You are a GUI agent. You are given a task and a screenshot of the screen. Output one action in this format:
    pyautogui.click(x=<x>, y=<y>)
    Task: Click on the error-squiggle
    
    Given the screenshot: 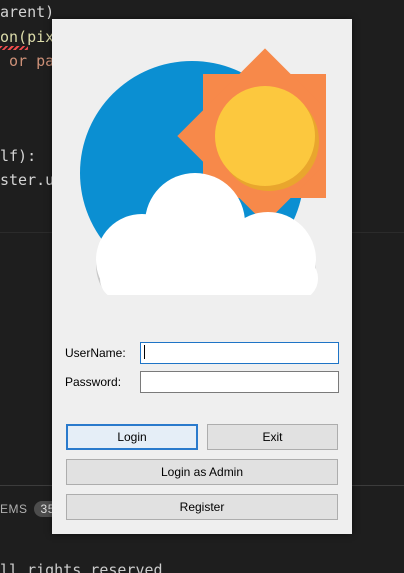 What is the action you would take?
    pyautogui.click(x=14, y=48)
    